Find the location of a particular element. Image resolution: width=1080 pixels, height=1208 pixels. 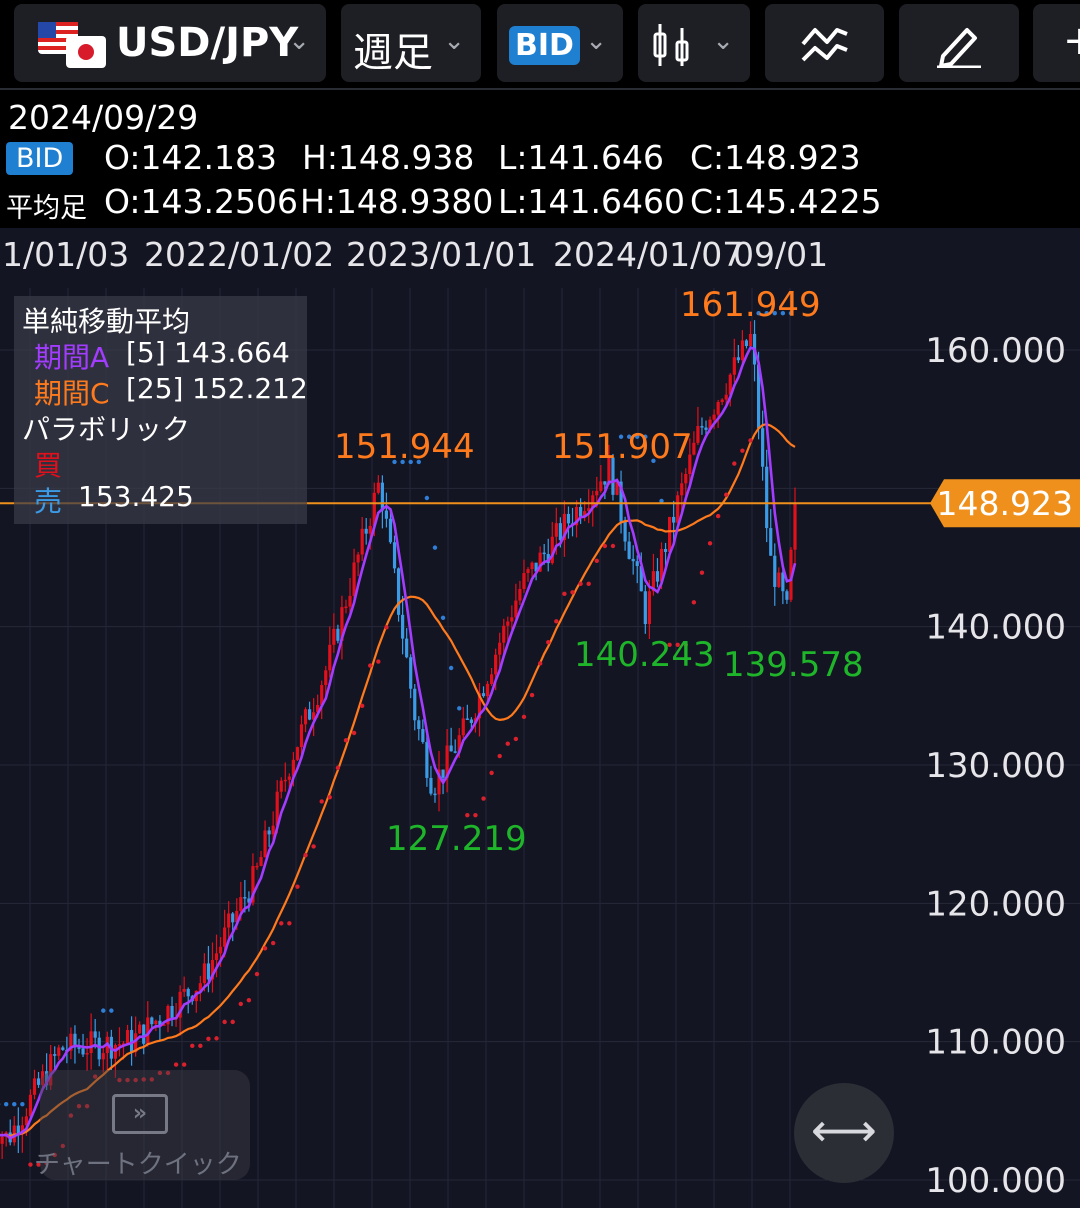

bar-date: 2024/09/29 is located at coordinates (103, 117).